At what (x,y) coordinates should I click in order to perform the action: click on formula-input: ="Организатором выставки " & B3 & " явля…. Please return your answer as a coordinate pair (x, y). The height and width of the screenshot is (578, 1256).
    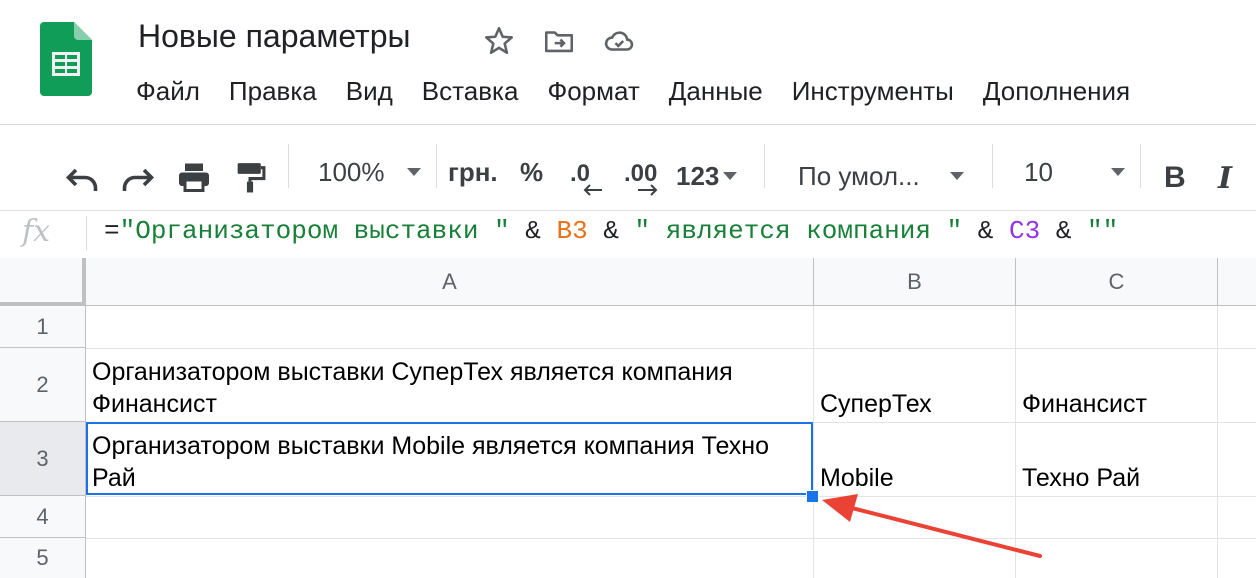
    Looking at the image, I should click on (611, 231).